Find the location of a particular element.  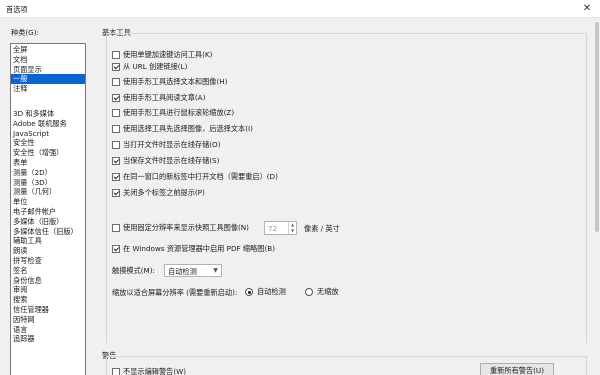

pdf-thumbnail-option: 在 Windows 资源管理器中启用 PDF 缩略图(B) is located at coordinates (193, 248).